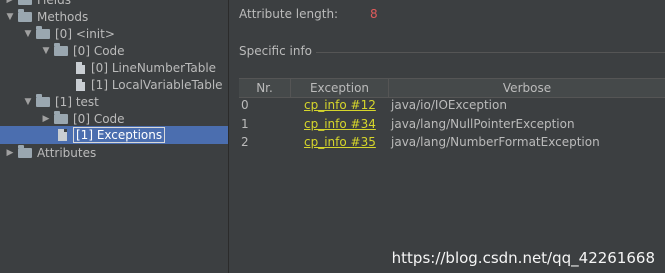 Image resolution: width=665 pixels, height=273 pixels. What do you see at coordinates (289, 14) in the screenshot?
I see `attribute-length-label: Attribute length:` at bounding box center [289, 14].